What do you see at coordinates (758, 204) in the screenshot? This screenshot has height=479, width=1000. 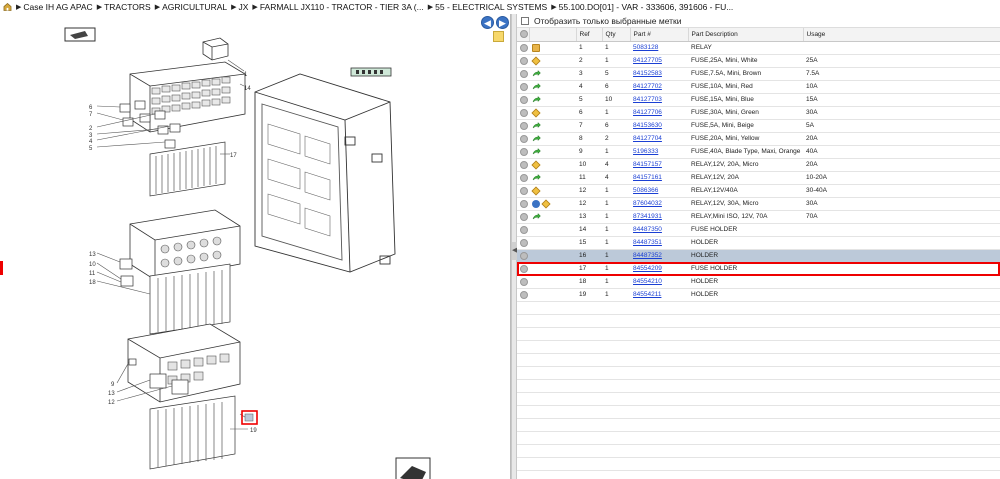 I see `table-row: 12 1 87604032 RELAY,12V, 30A, Micro 30A` at bounding box center [758, 204].